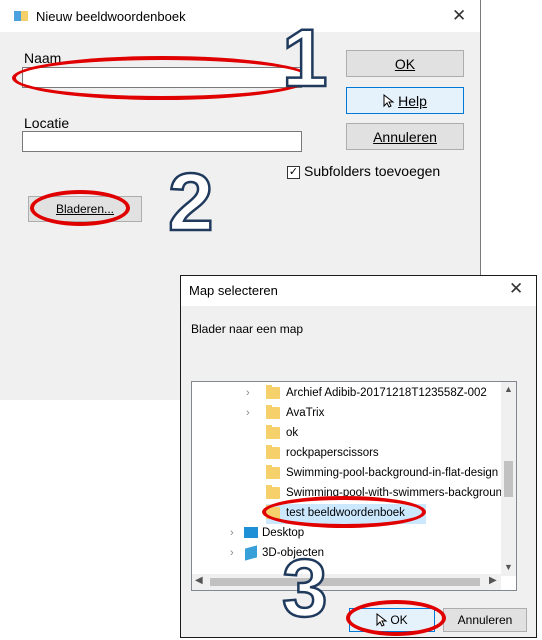 This screenshot has height=640, width=542. I want to click on tree-item: ok, so click(347, 434).